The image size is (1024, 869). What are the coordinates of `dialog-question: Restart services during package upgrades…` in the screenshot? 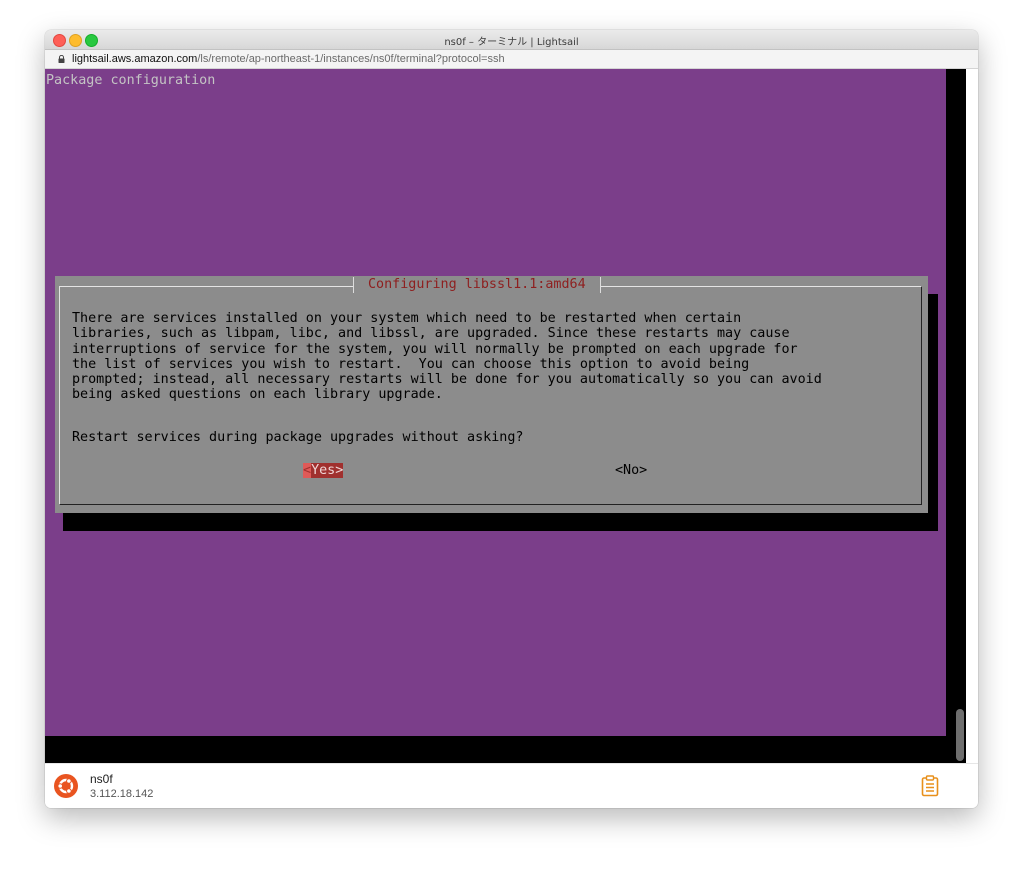 It's located at (298, 437).